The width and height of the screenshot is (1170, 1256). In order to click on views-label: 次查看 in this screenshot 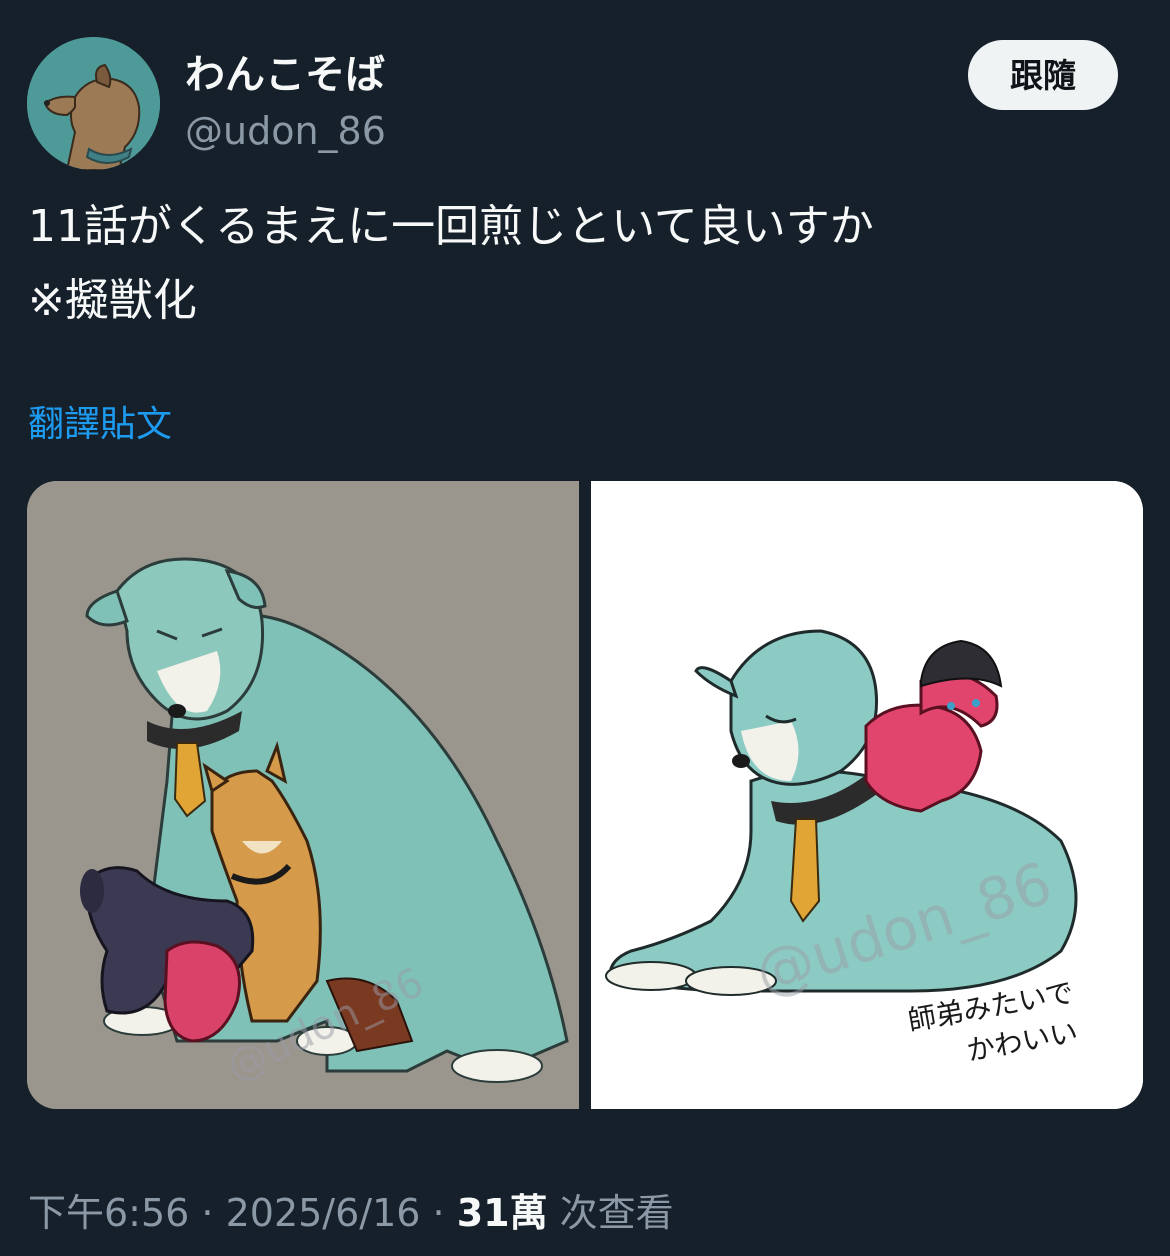, I will do `click(610, 1213)`.